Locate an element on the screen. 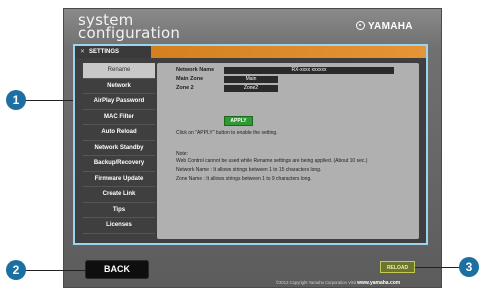  sidebar-item-airplay-password: AirPlay Password is located at coordinates (119, 102).